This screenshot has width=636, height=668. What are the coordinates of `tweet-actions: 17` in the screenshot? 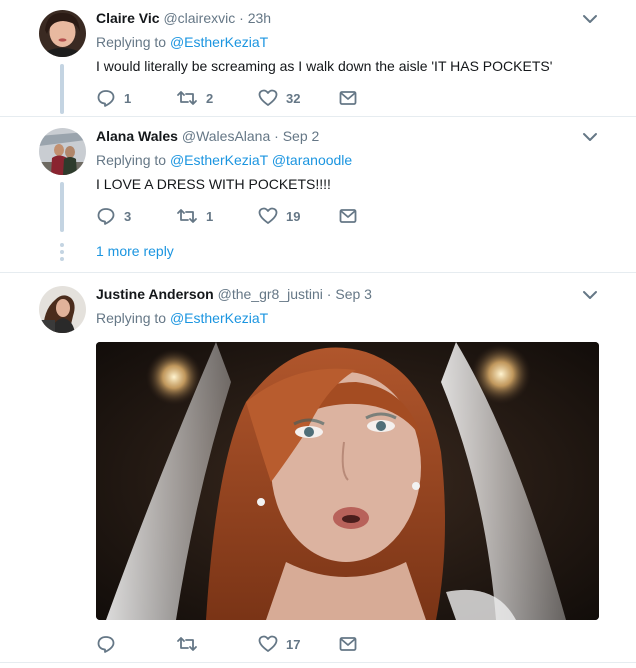 It's located at (246, 644).